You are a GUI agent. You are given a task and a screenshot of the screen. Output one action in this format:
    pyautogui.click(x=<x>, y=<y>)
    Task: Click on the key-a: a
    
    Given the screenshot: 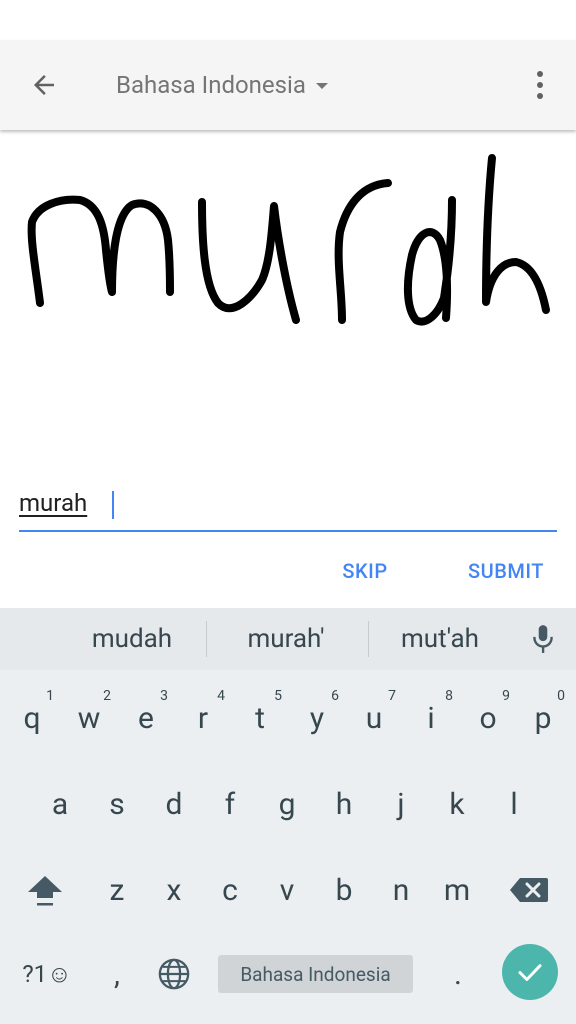 What is the action you would take?
    pyautogui.click(x=60, y=804)
    